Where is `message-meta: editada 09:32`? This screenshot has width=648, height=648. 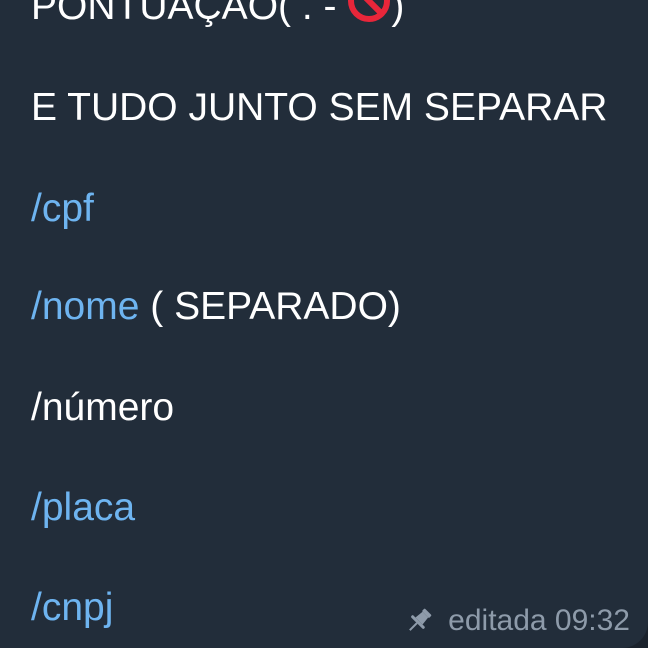
message-meta: editada 09:32 is located at coordinates (517, 621).